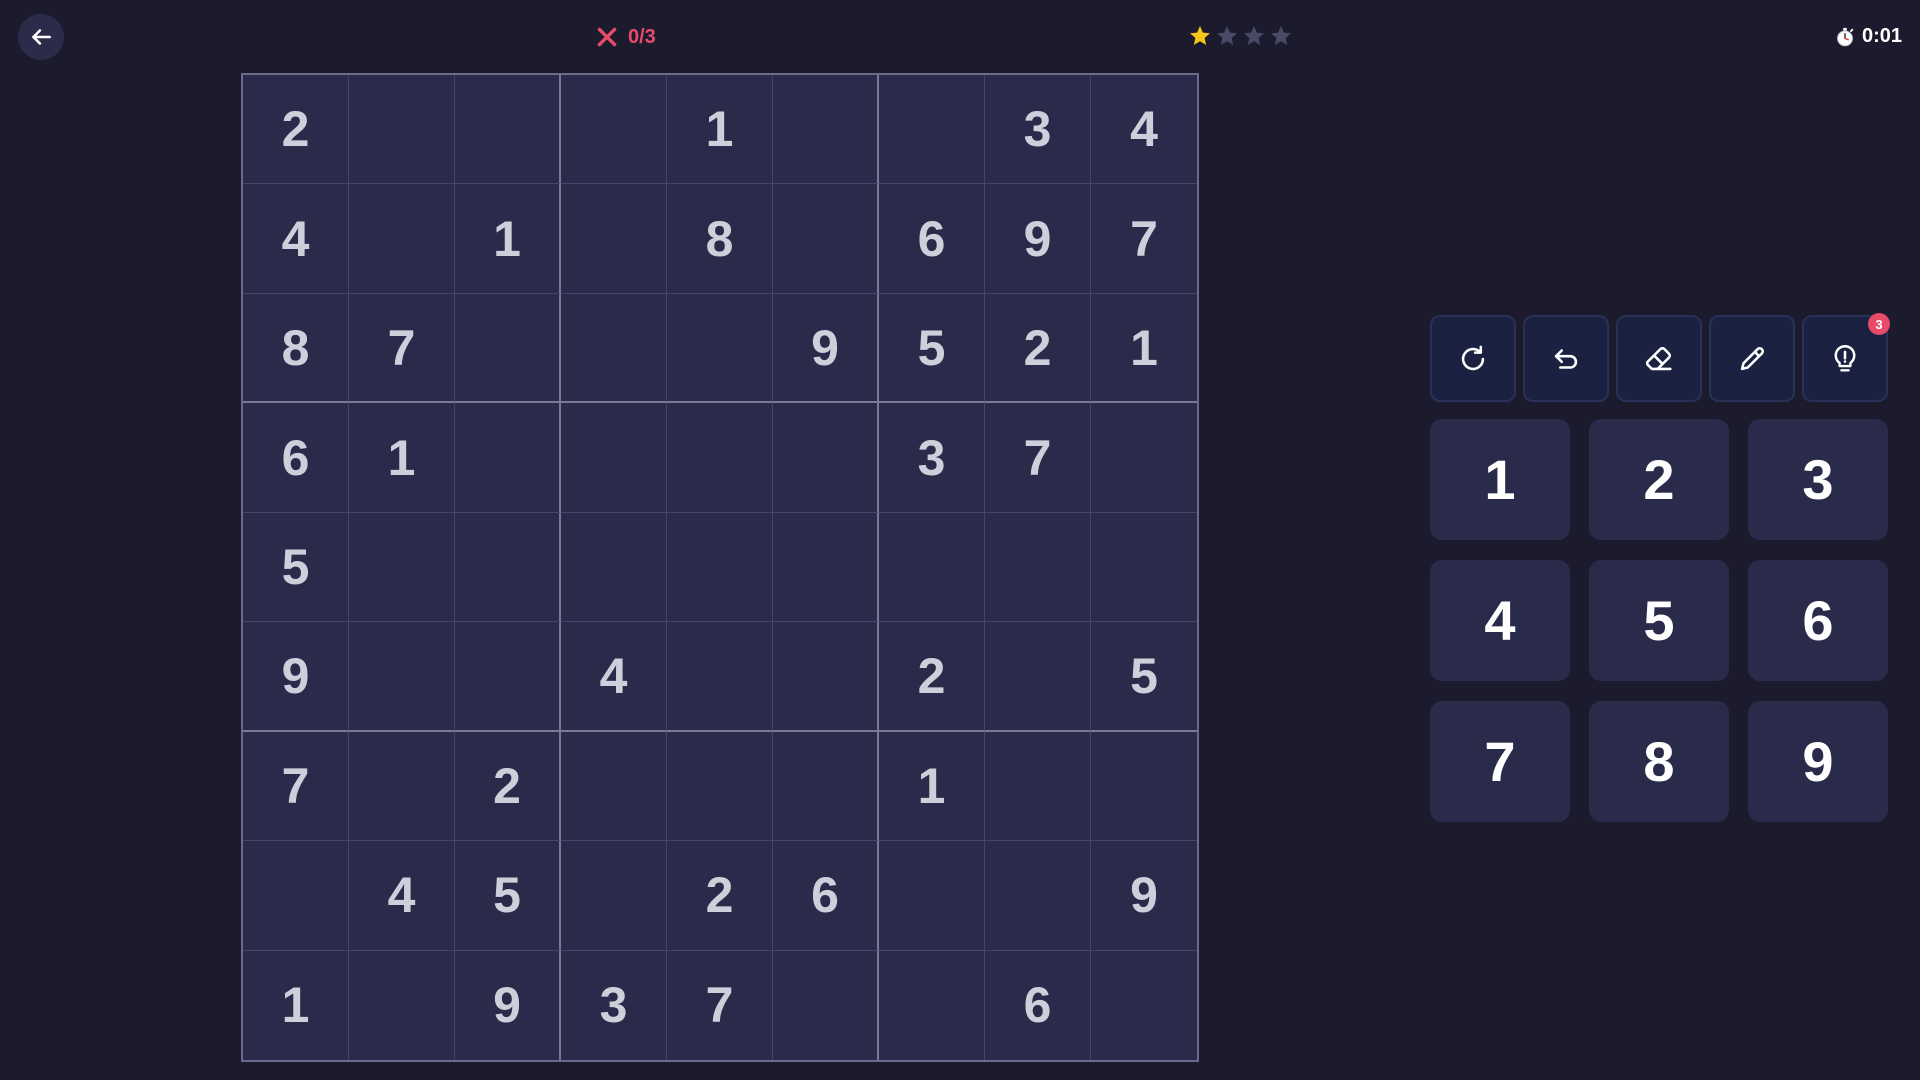 This screenshot has width=1920, height=1080. I want to click on number-button-8: 8, so click(1659, 761).